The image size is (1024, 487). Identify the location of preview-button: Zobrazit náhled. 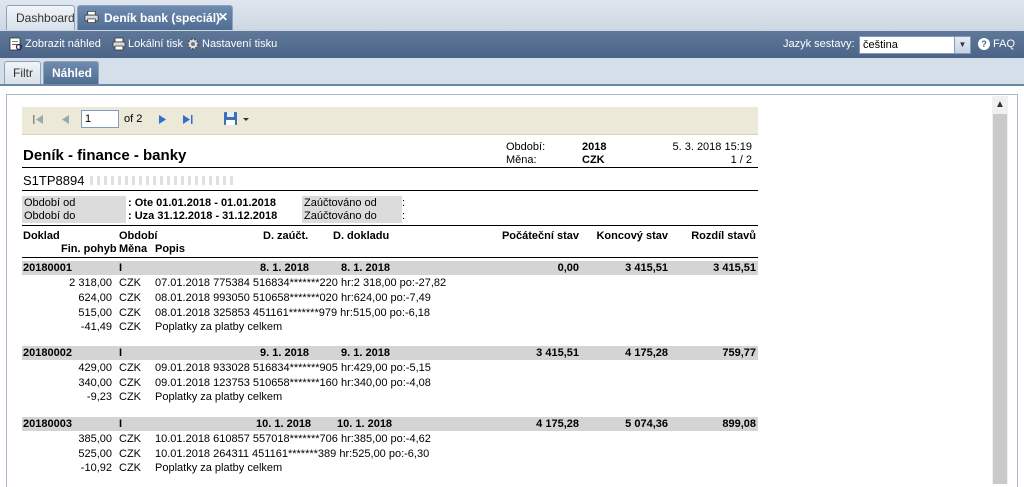
(55, 44).